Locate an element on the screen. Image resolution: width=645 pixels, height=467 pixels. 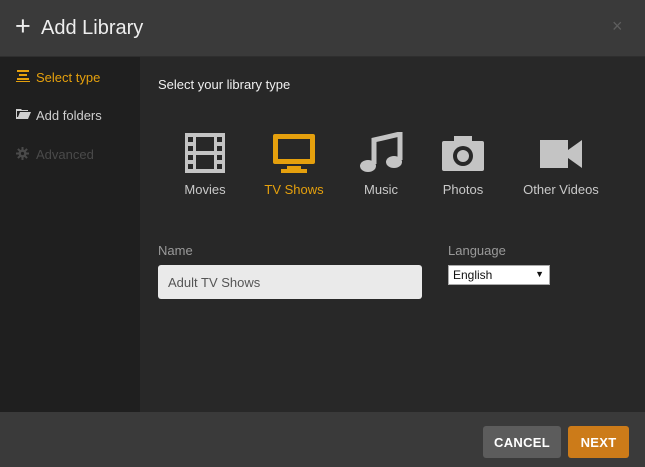
language-select: English ▼ is located at coordinates (499, 275).